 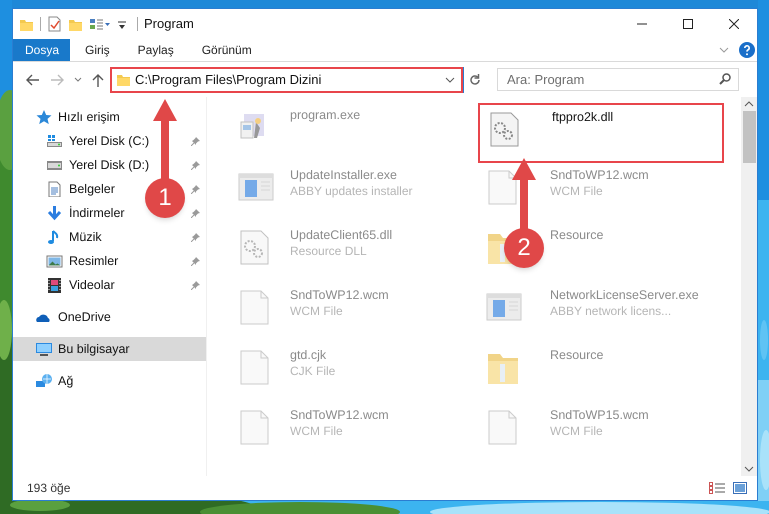 What do you see at coordinates (93, 261) in the screenshot?
I see `nav-item: Resimler` at bounding box center [93, 261].